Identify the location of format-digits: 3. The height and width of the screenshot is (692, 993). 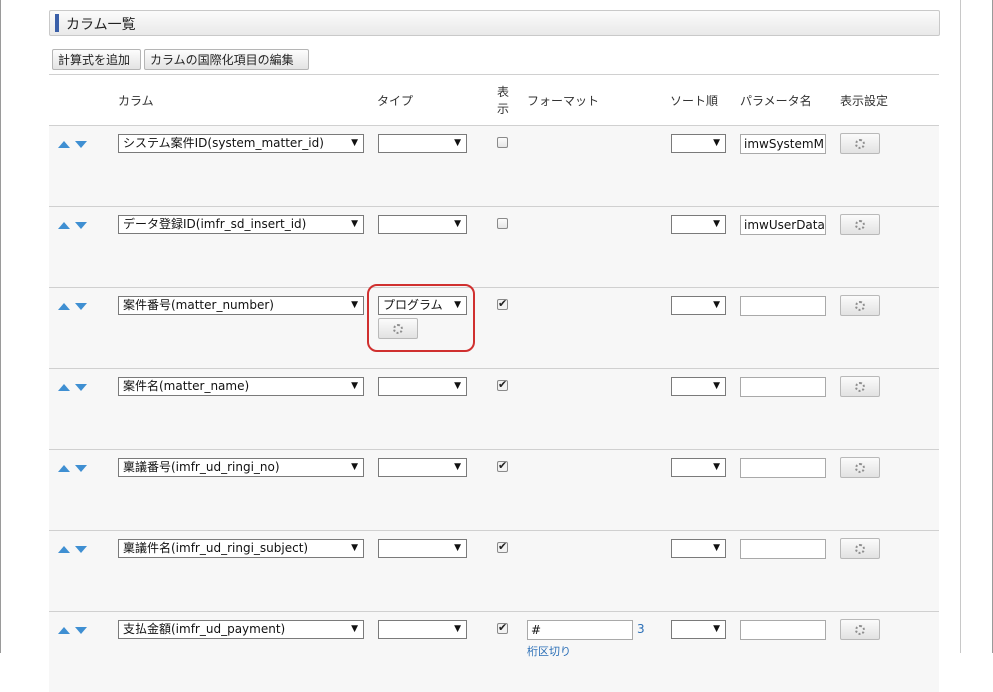
(641, 629).